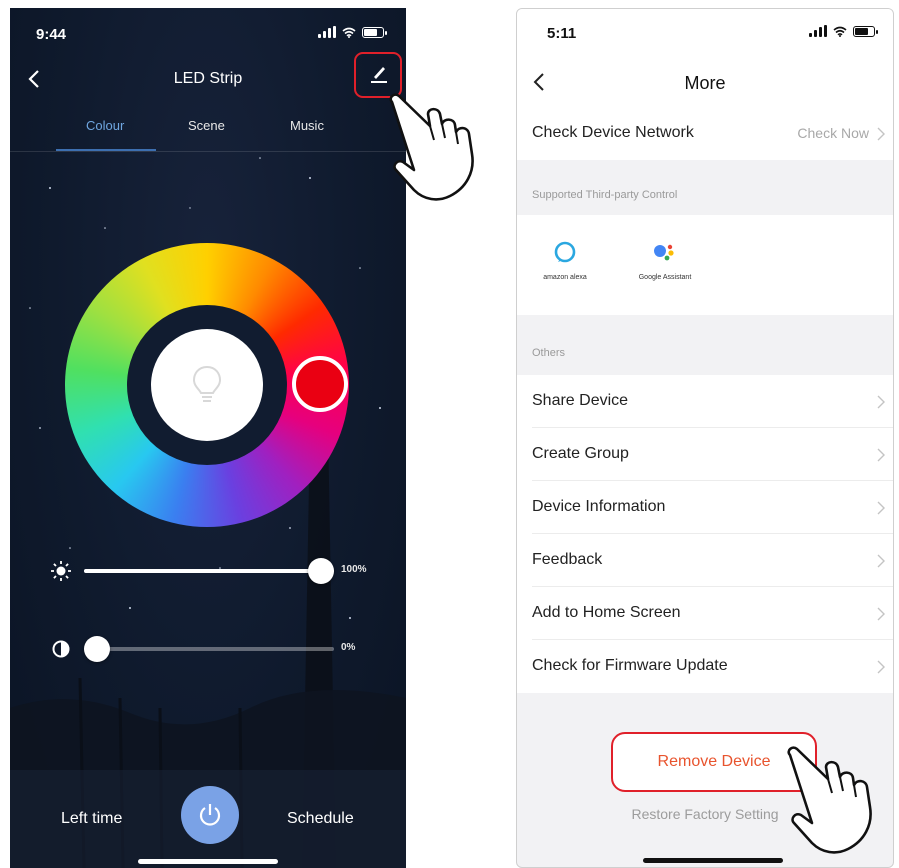  Describe the element at coordinates (105, 125) in the screenshot. I see `tab-colour: Colour` at that location.